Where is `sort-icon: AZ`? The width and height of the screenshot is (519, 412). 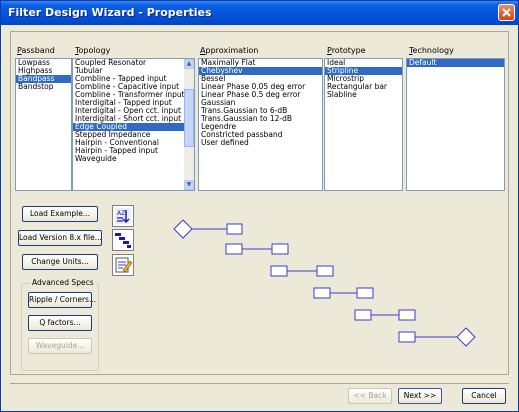
sort-icon: AZ is located at coordinates (123, 216).